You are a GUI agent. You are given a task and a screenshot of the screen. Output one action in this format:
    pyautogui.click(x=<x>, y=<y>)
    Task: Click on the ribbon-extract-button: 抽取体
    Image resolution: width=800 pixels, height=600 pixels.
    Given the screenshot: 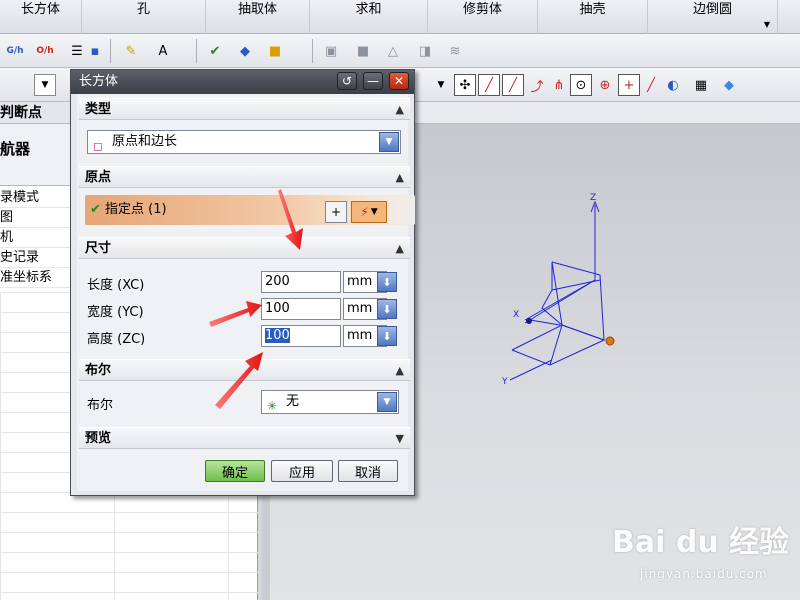 What is the action you would take?
    pyautogui.click(x=258, y=17)
    